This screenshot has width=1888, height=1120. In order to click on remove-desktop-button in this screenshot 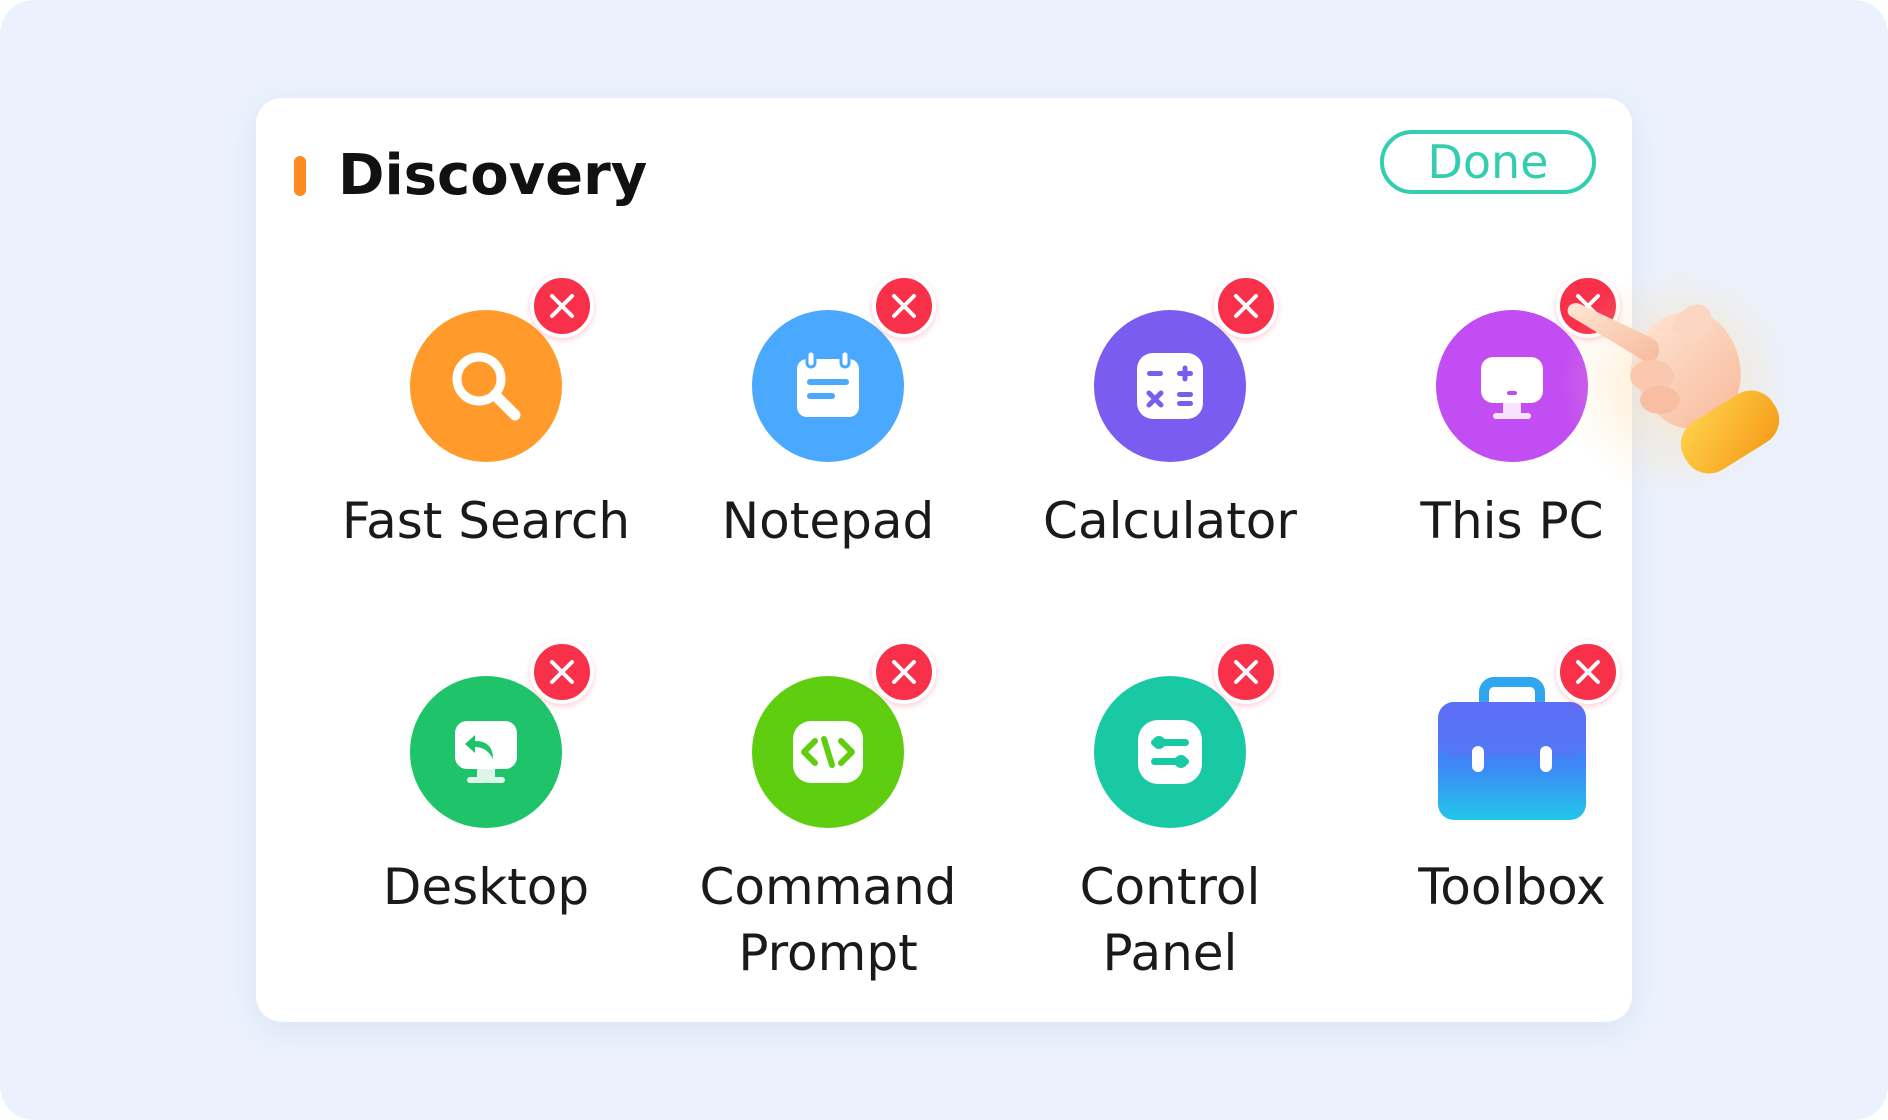, I will do `click(562, 672)`.